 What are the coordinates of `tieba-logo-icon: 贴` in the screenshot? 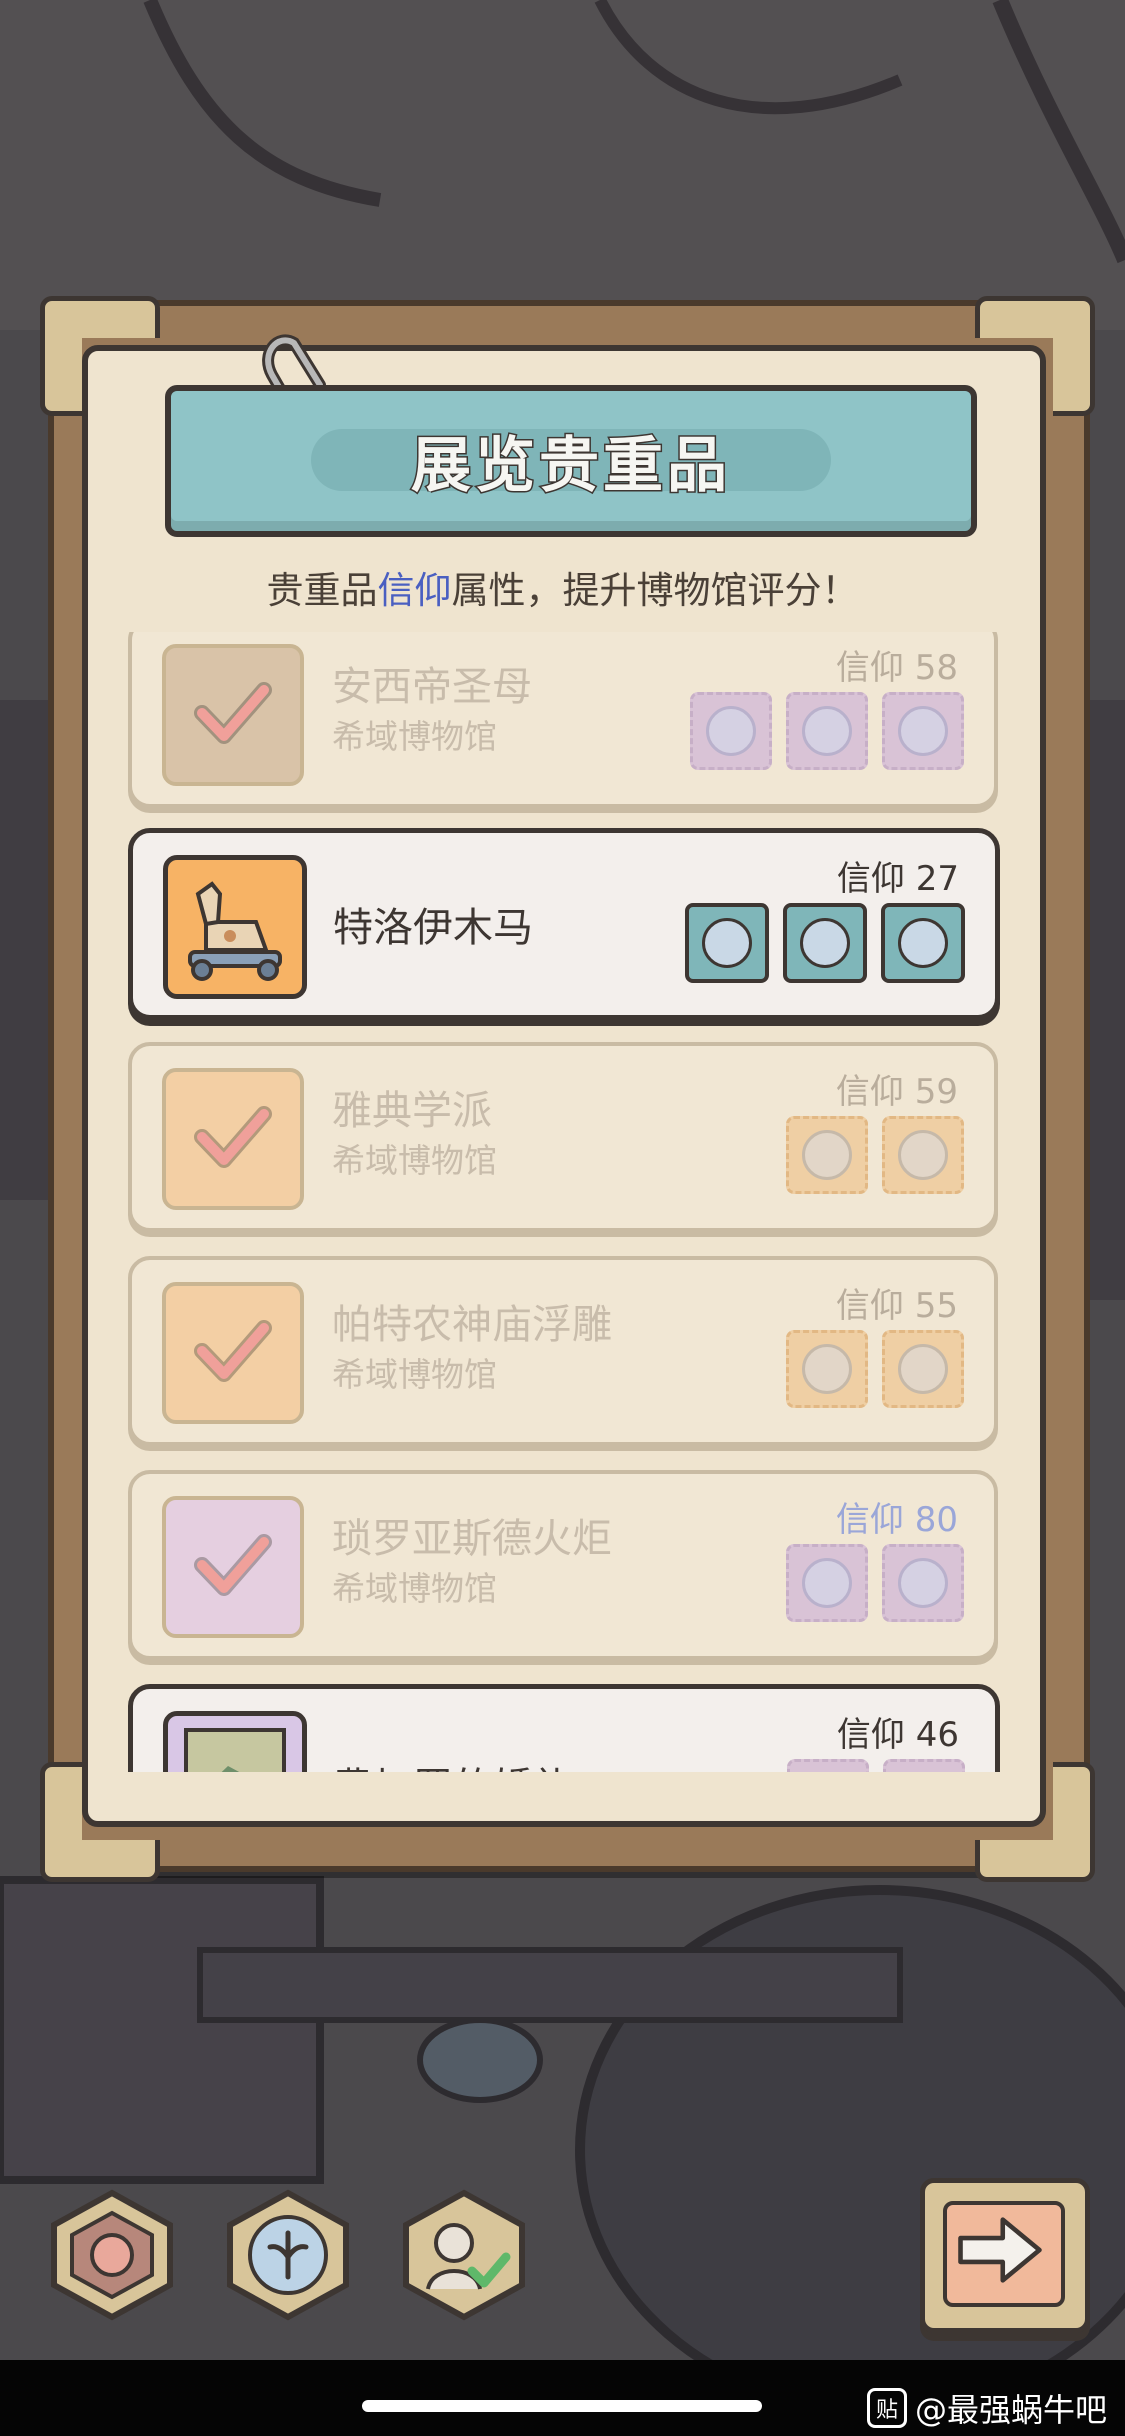 It's located at (886, 2408).